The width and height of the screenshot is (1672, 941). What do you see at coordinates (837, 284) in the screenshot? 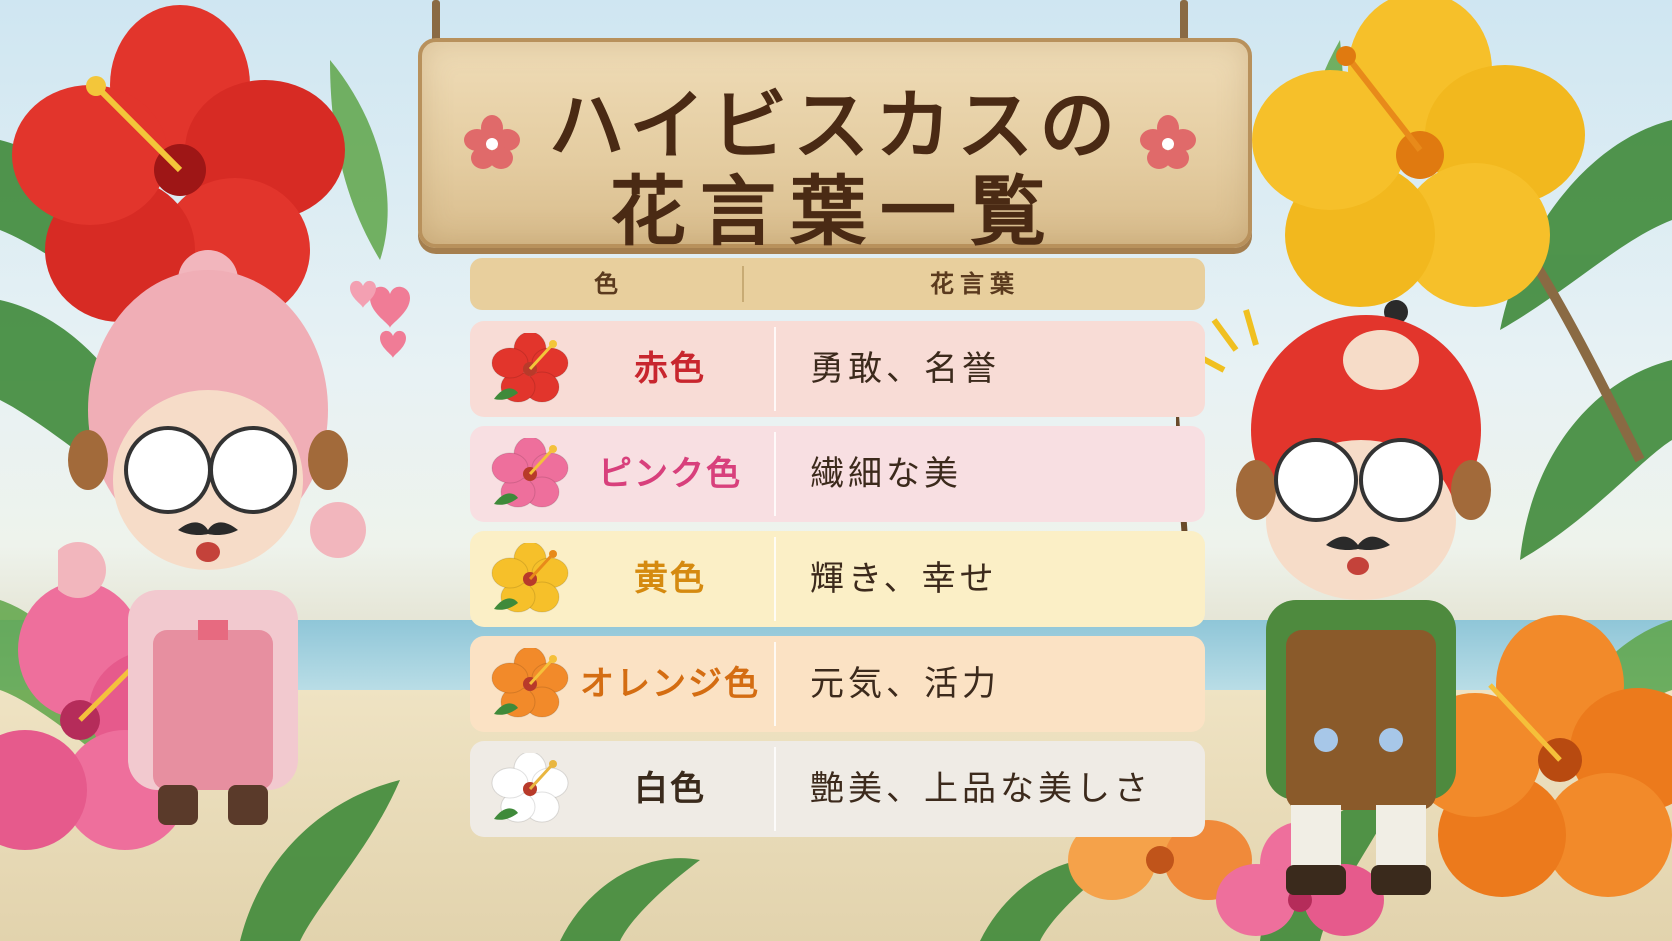
I see `table-header: 色 花言葉` at bounding box center [837, 284].